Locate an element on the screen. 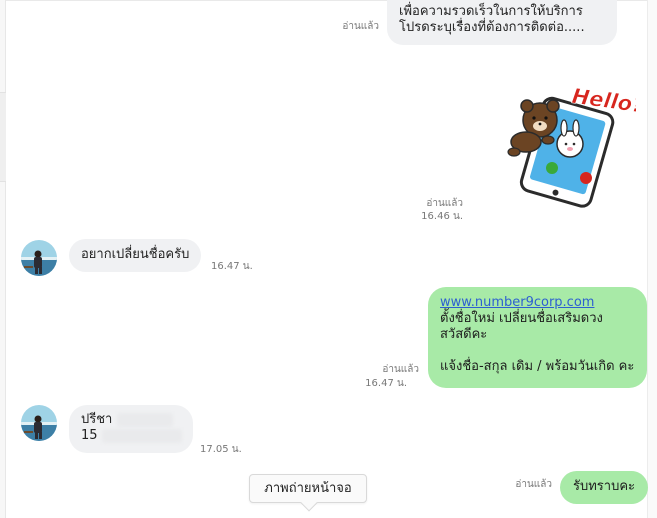 The height and width of the screenshot is (518, 657). sticker-message: Hello? is located at coordinates (573, 143).